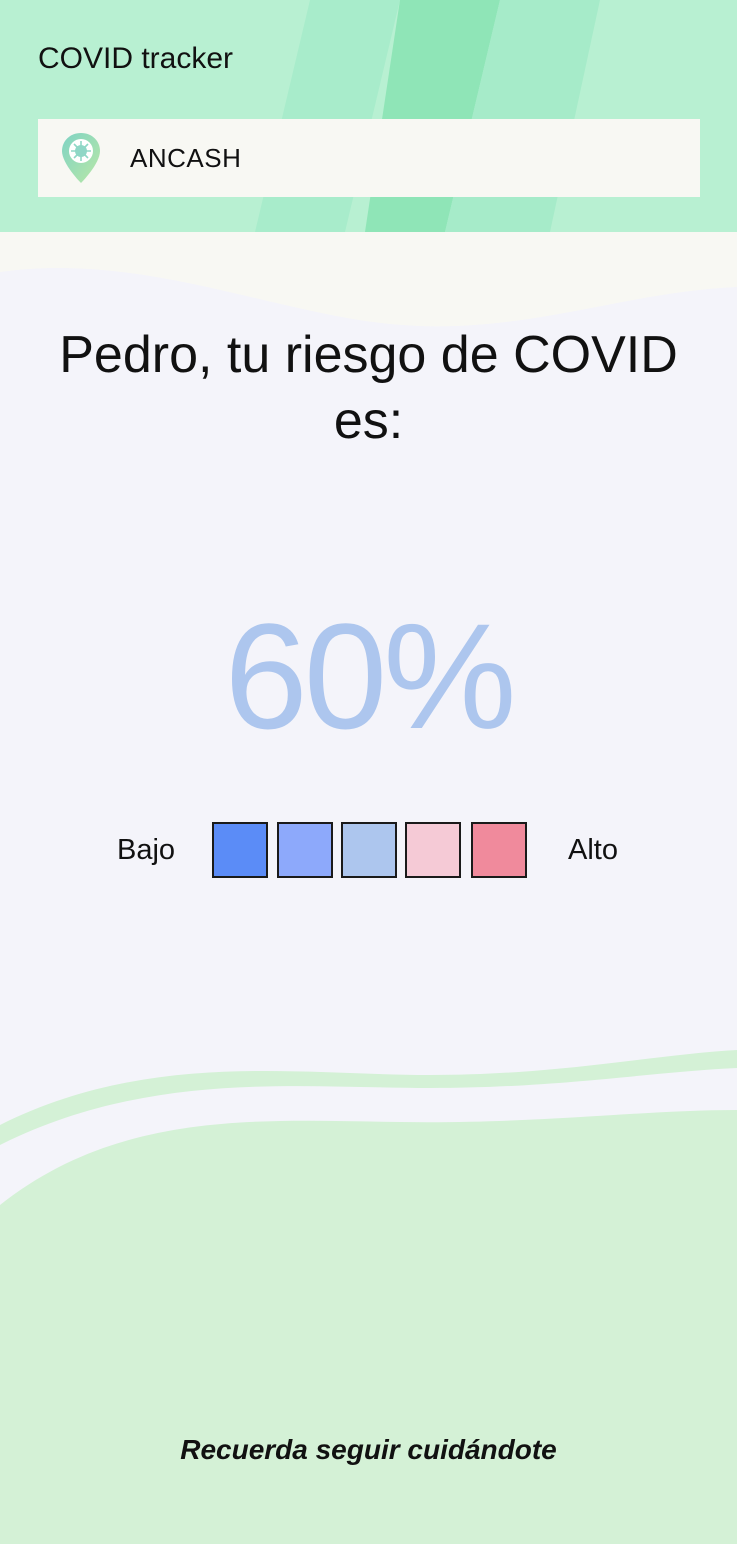 The image size is (737, 1544). What do you see at coordinates (368, 388) in the screenshot?
I see `risk-heading: Pedro, tu riesgo de COVID es:` at bounding box center [368, 388].